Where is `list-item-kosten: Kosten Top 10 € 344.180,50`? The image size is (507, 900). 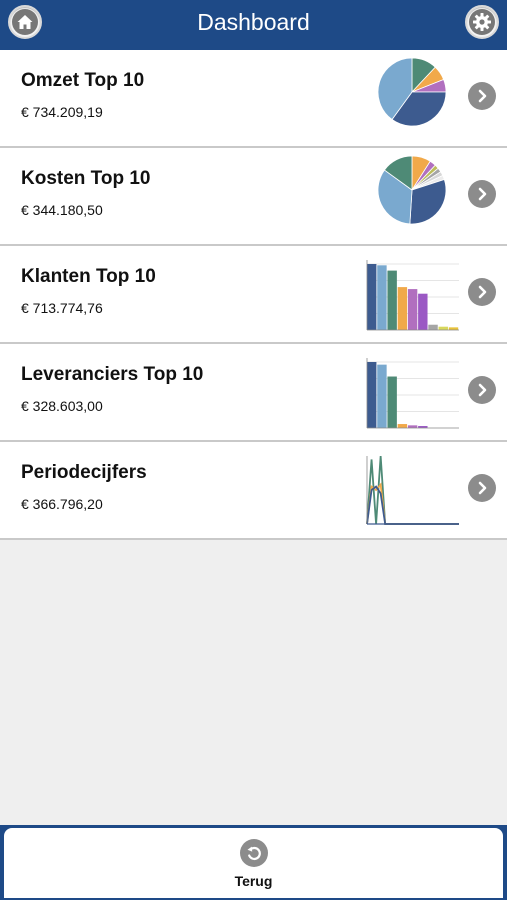
list-item-kosten: Kosten Top 10 € 344.180,50 is located at coordinates (253, 197).